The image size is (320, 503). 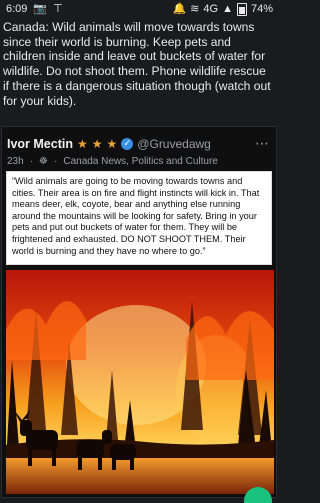 What do you see at coordinates (179, 8) in the screenshot?
I see `notification-icon: 🔔` at bounding box center [179, 8].